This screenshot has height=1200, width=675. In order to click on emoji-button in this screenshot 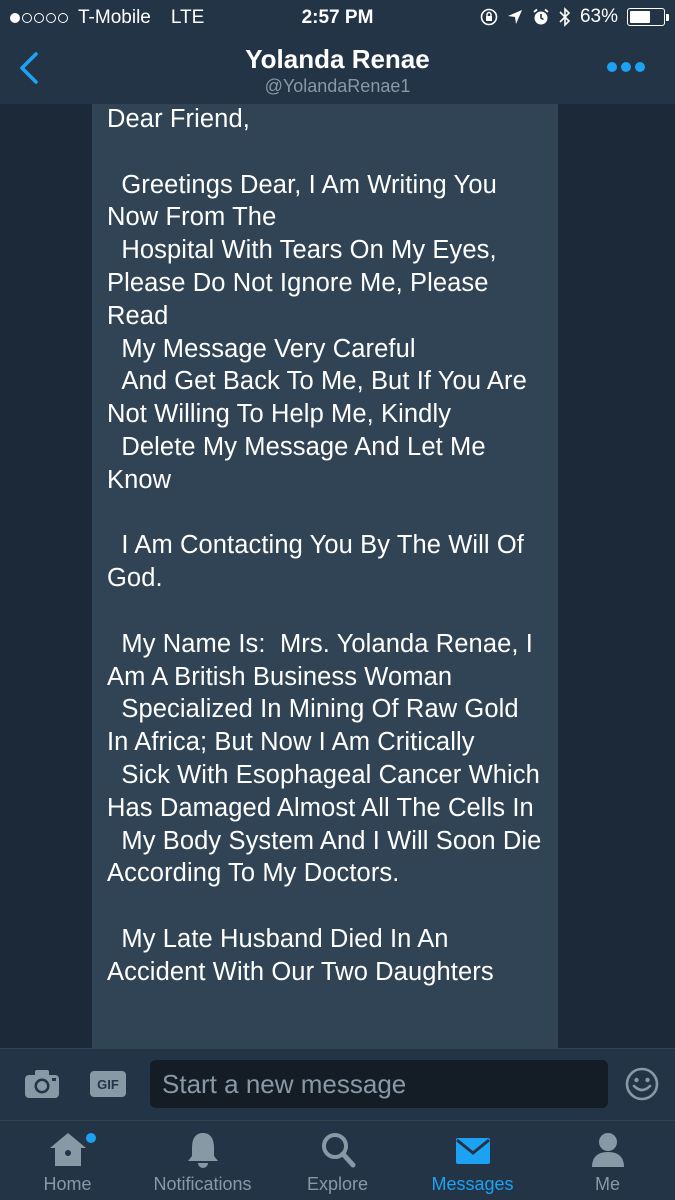, I will do `click(642, 1084)`.